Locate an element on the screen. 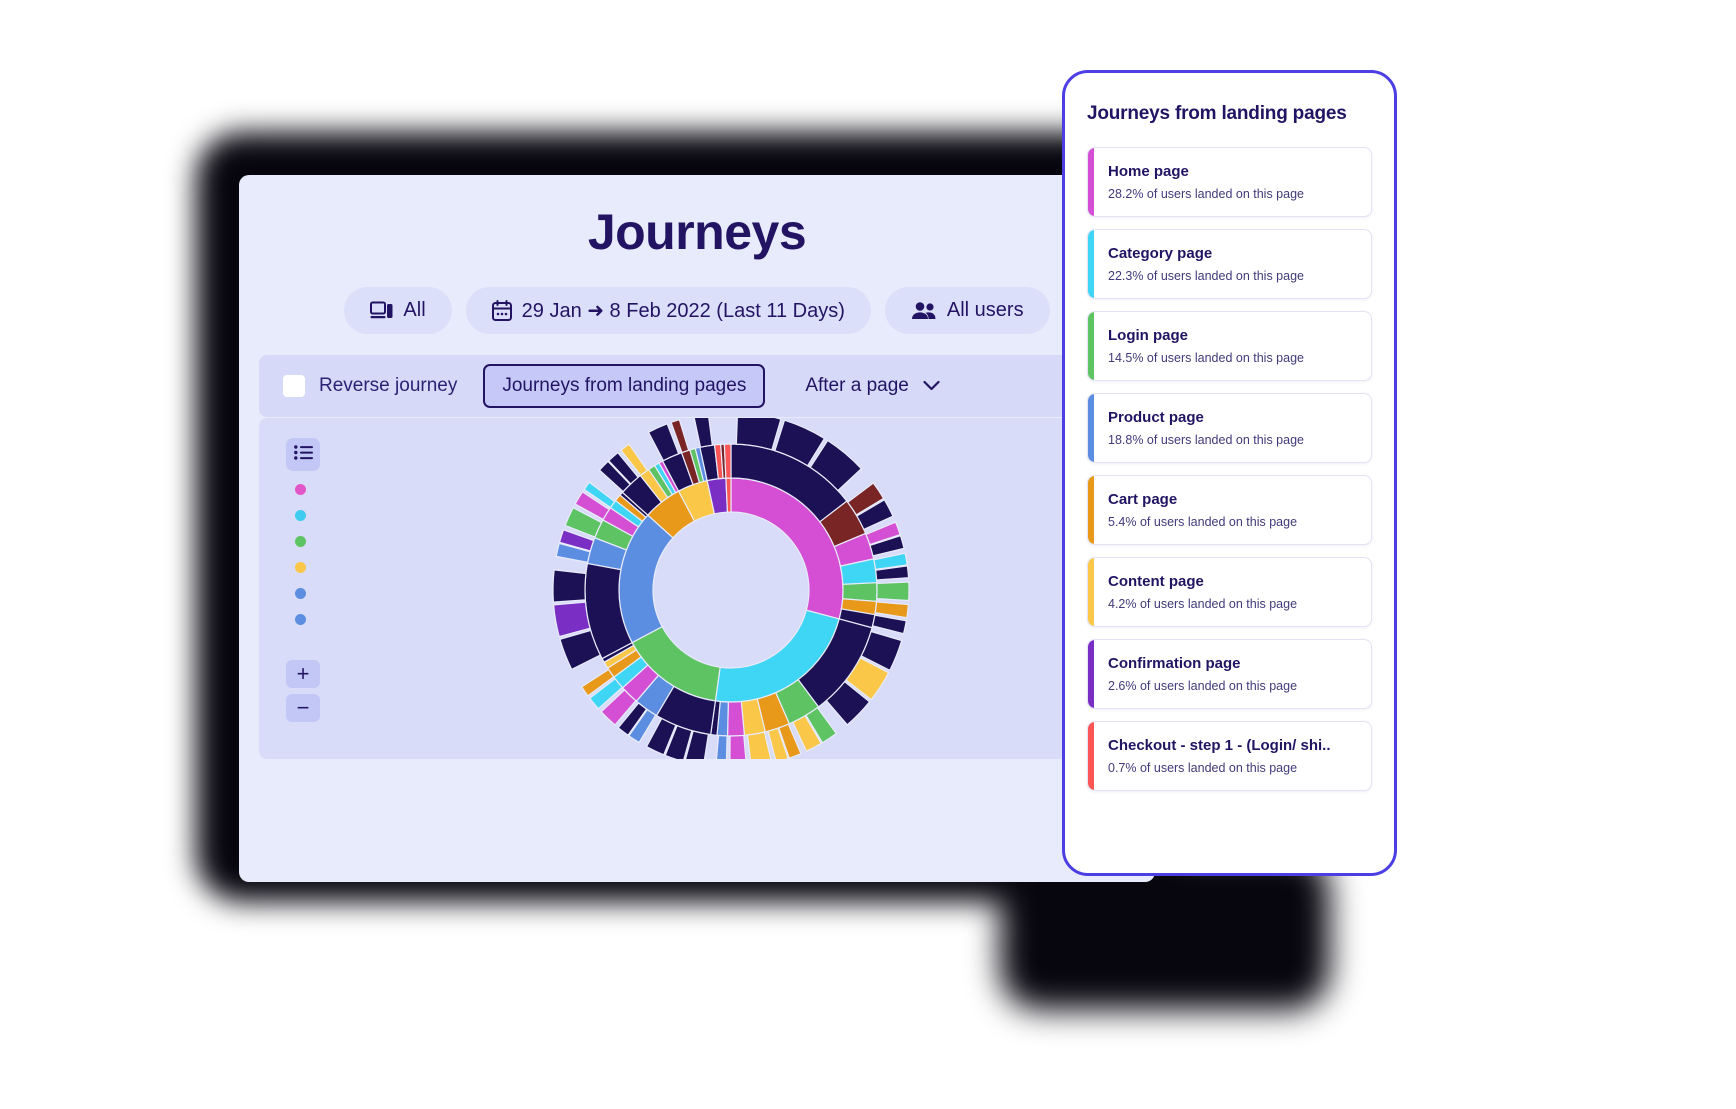 The width and height of the screenshot is (1736, 1109). page-title: Journeys is located at coordinates (697, 232).